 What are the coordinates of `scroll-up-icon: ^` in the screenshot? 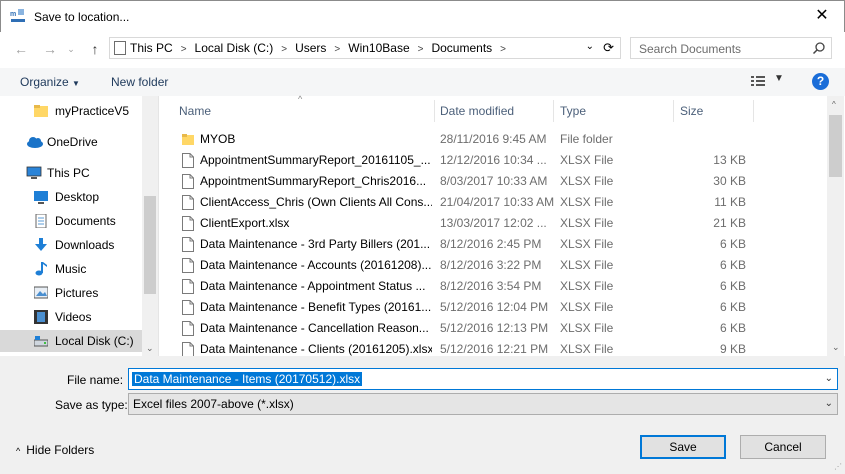 It's located at (834, 104).